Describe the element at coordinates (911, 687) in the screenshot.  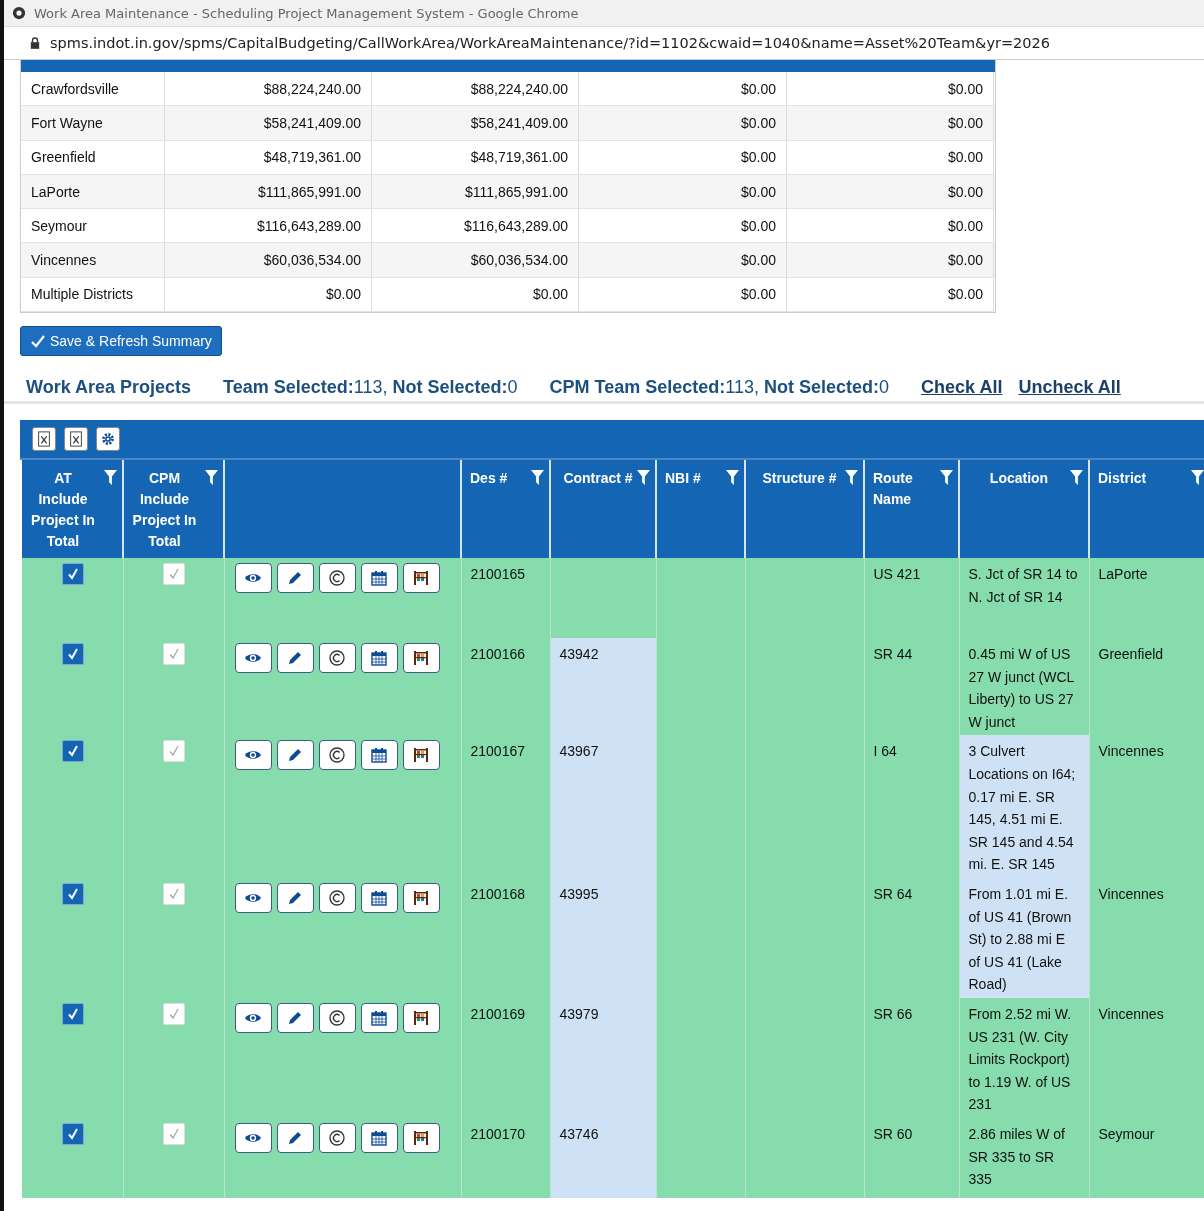
I see `table-cell: SR 44` at that location.